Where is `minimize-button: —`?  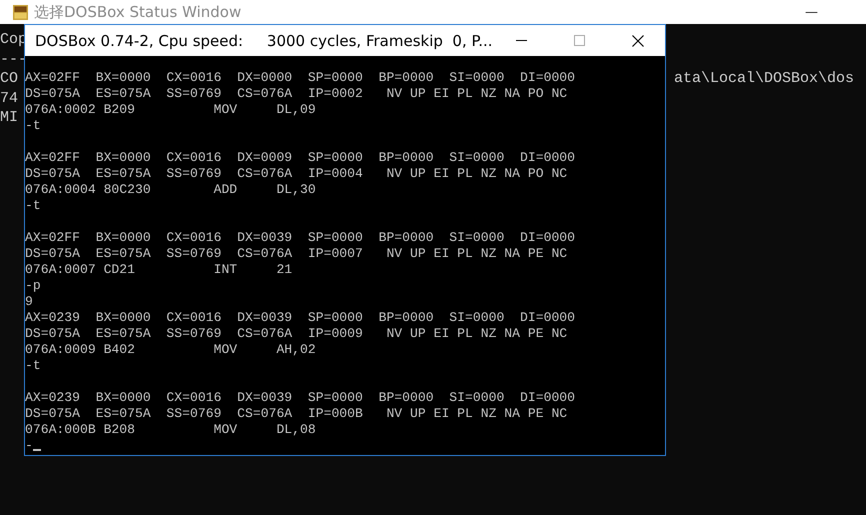 minimize-button: — is located at coordinates (811, 12).